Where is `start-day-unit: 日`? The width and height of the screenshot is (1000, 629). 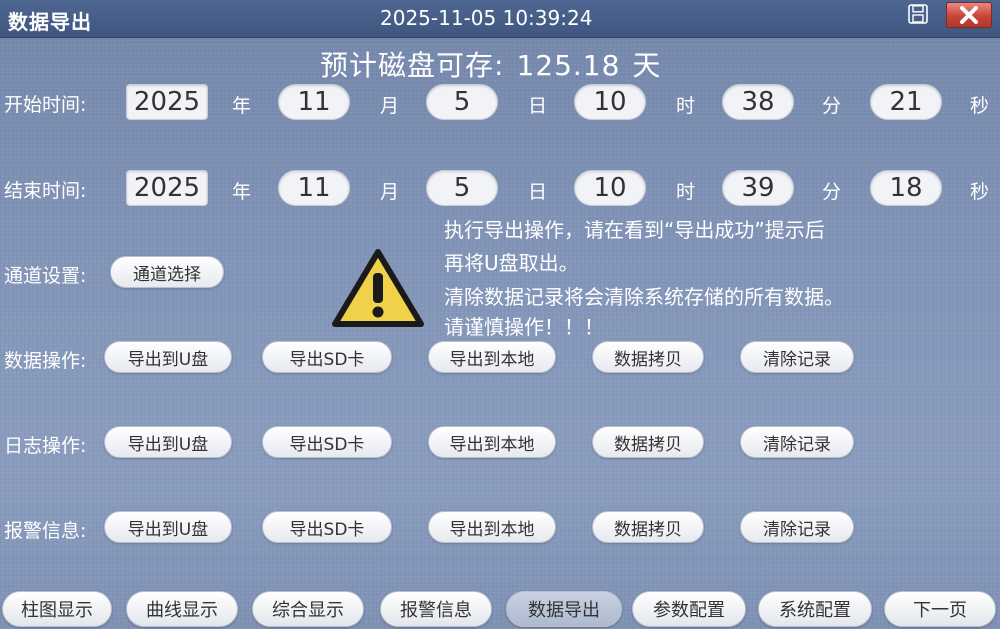
start-day-unit: 日 is located at coordinates (538, 106).